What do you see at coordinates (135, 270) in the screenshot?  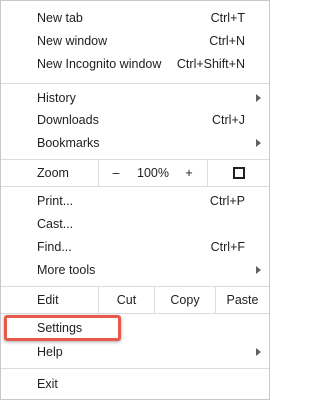 I see `menu-item-more-tools: More tools` at bounding box center [135, 270].